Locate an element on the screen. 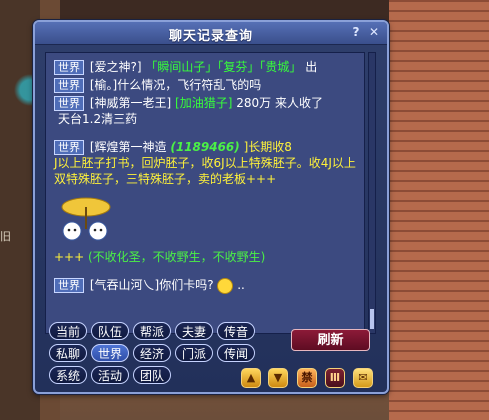 Image resolution: width=489 pixels, height=420 pixels. chat-message: 世界 [榆。]什么情况，飞行符乱飞的吗 is located at coordinates (206, 85).